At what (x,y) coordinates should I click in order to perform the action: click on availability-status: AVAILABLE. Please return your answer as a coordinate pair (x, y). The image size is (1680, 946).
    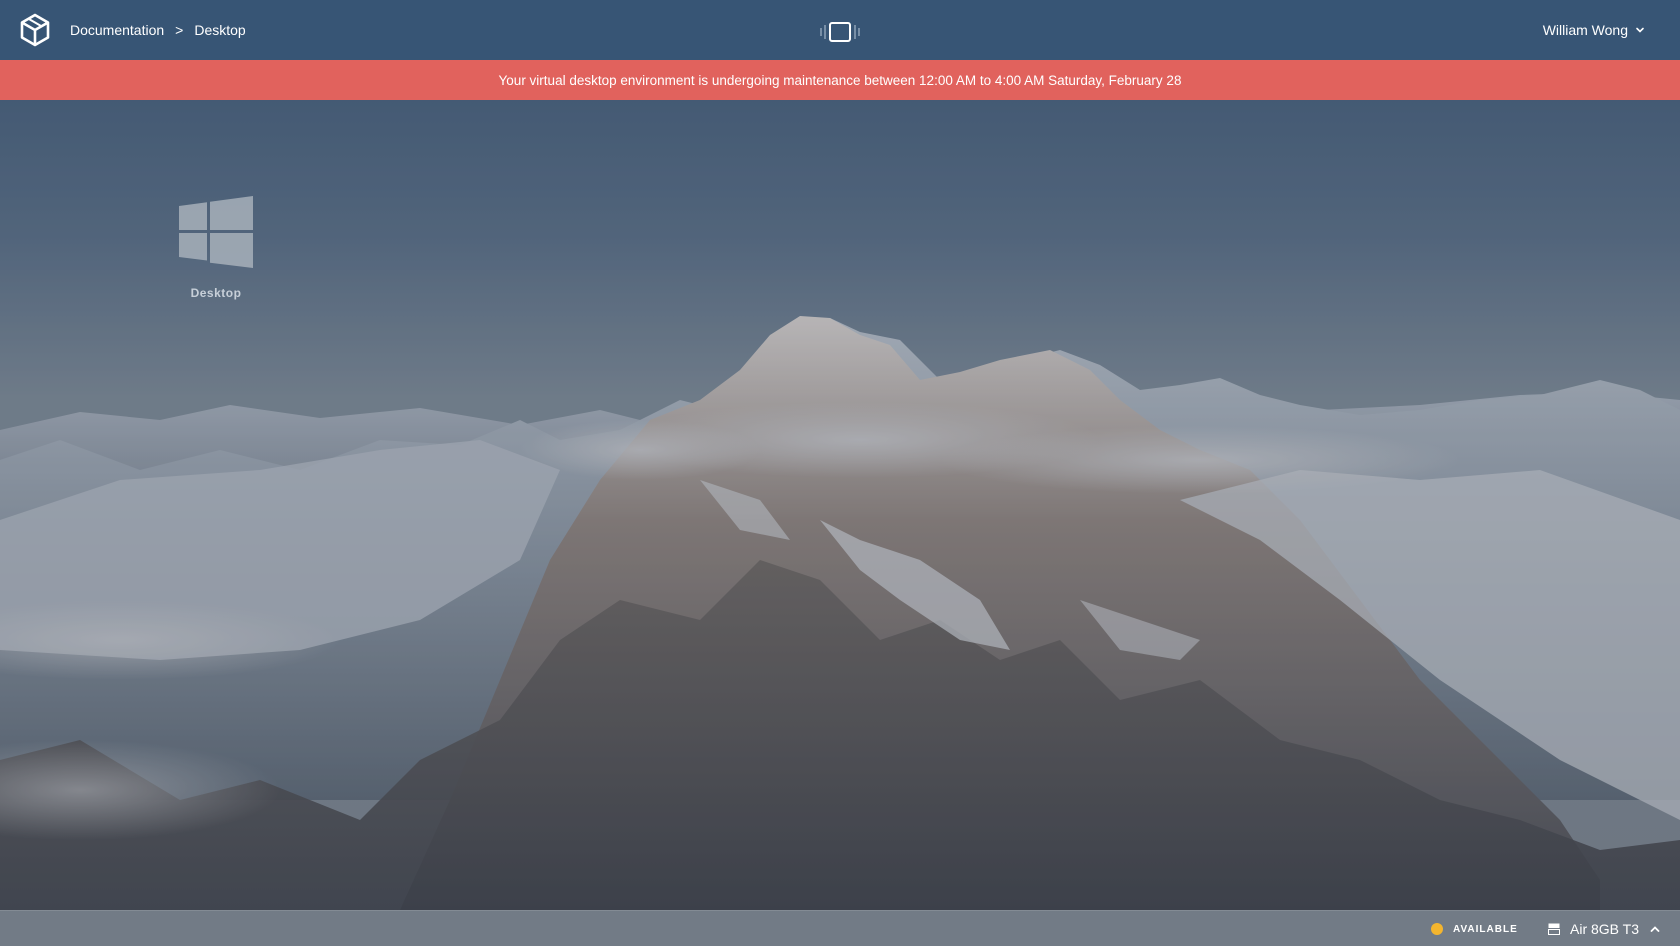
    Looking at the image, I should click on (1474, 928).